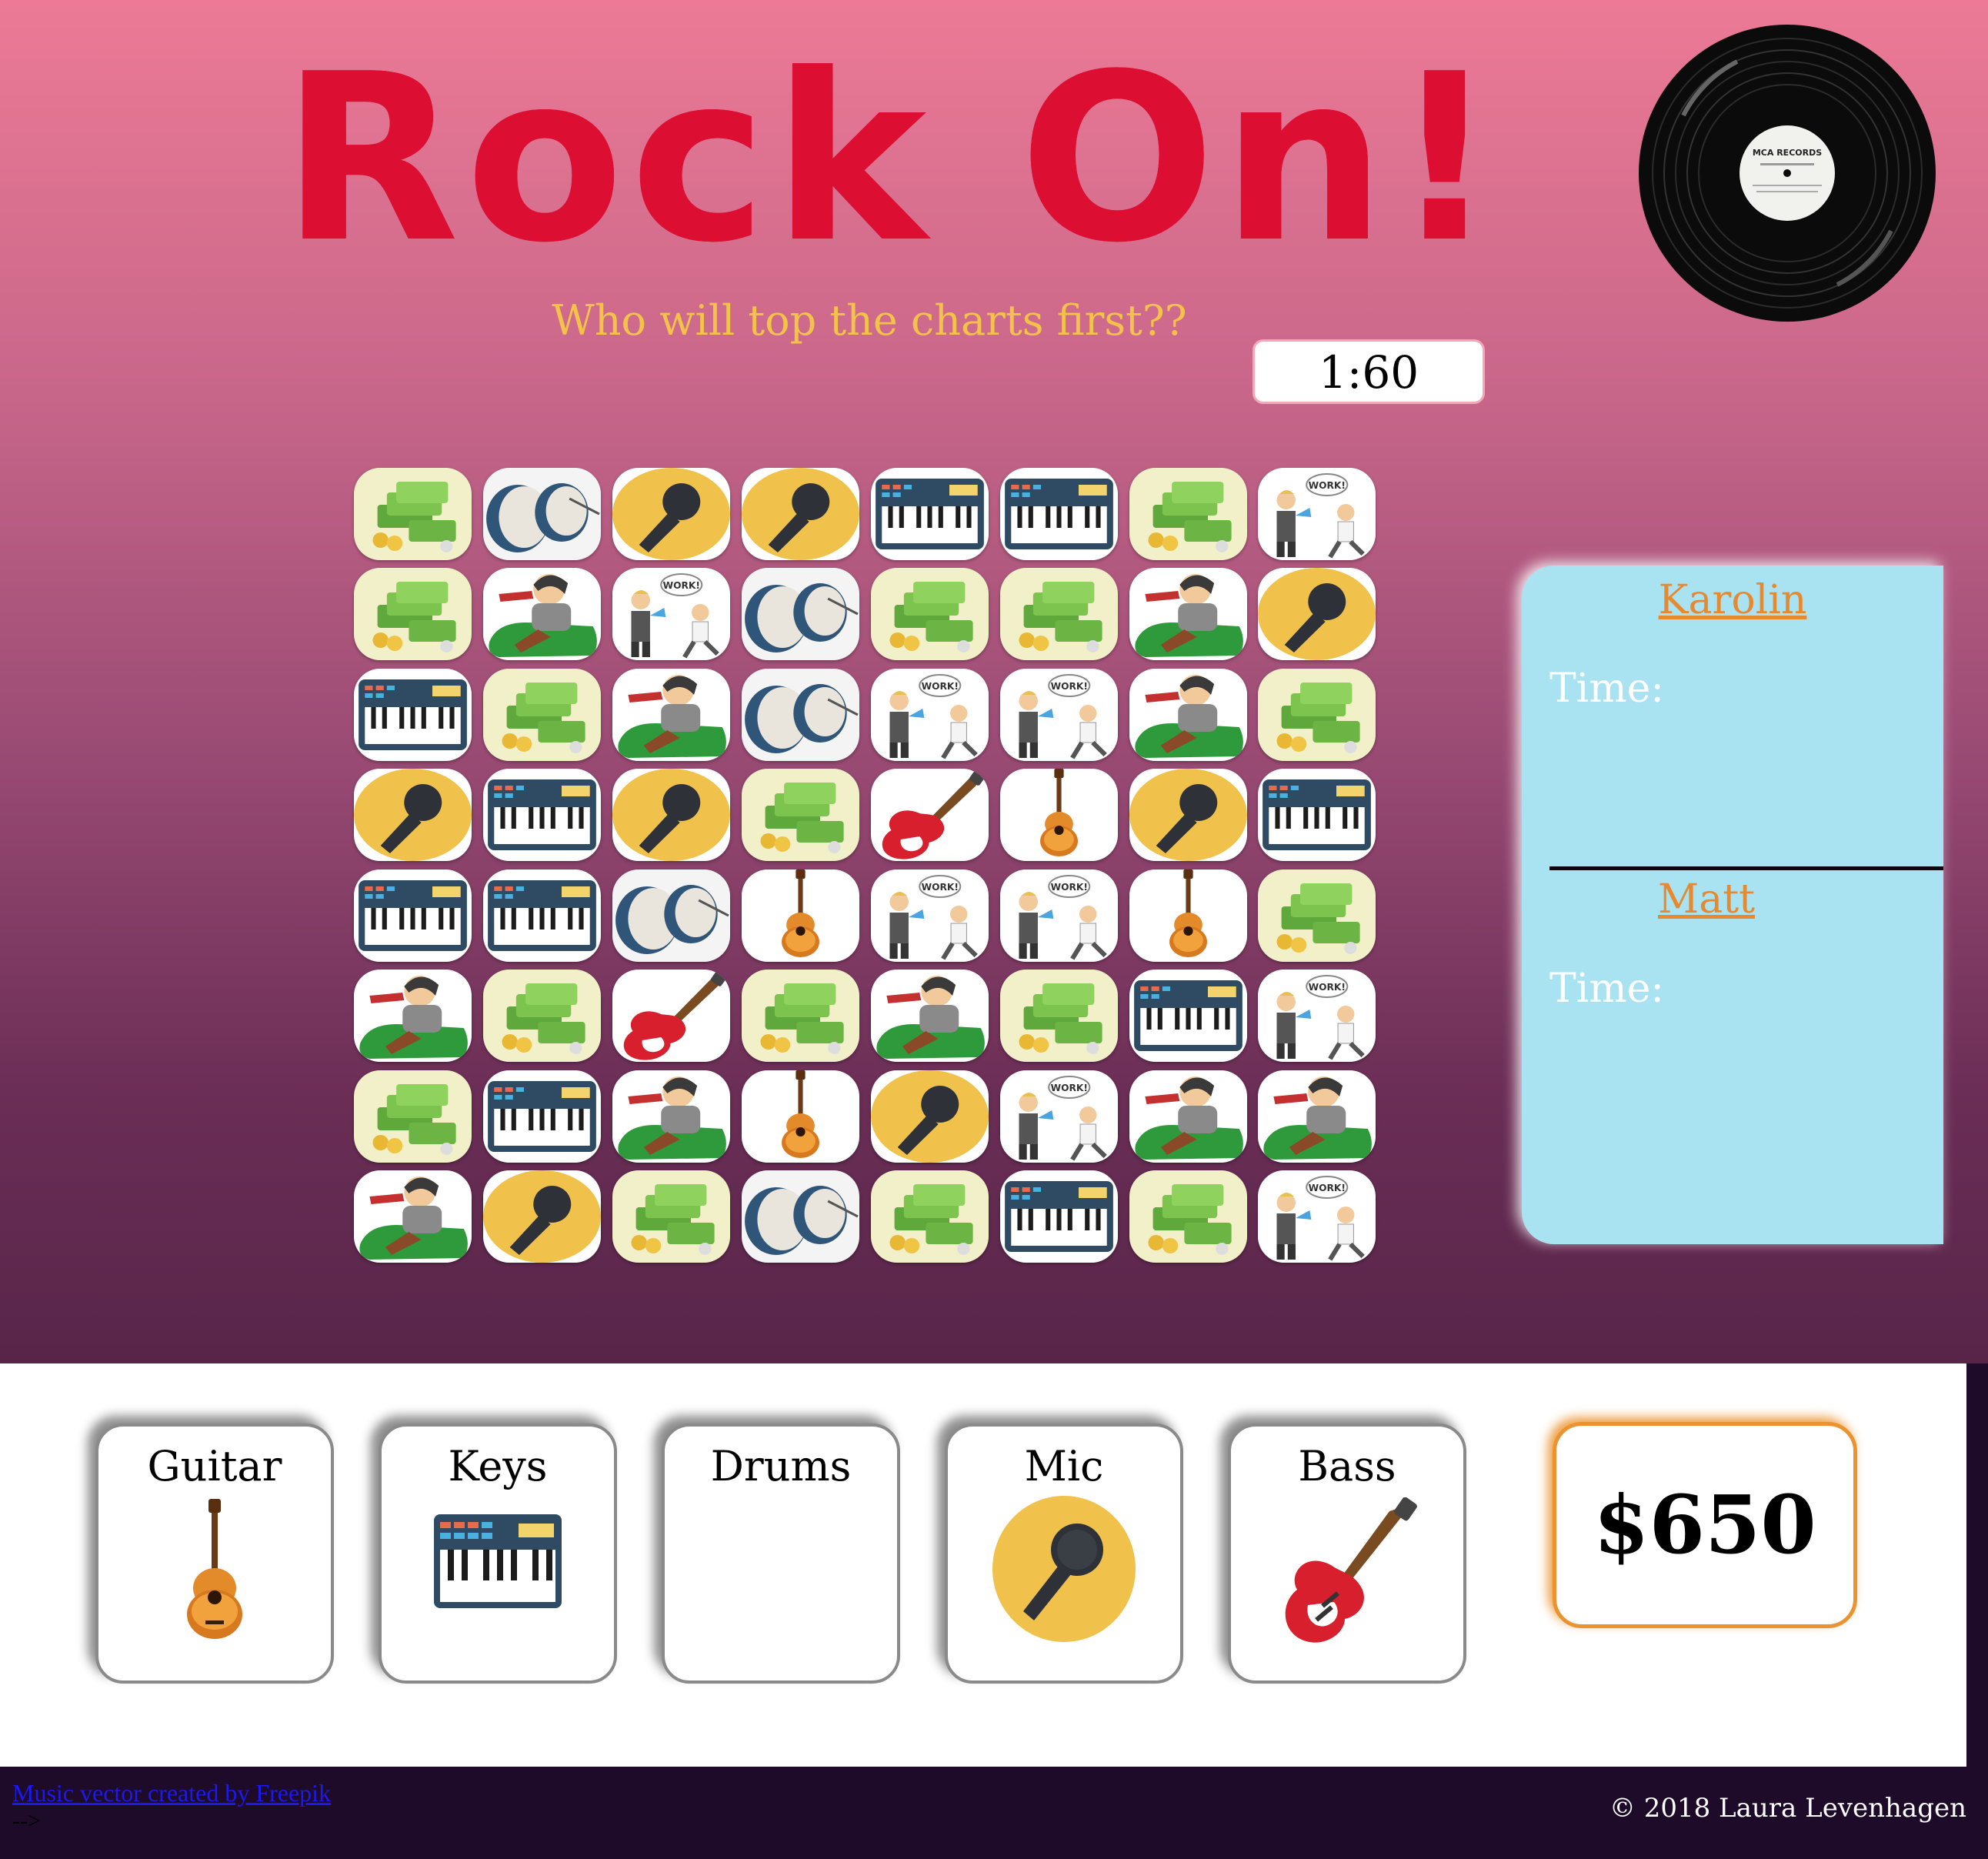 The width and height of the screenshot is (1988, 1859). Describe the element at coordinates (1064, 1569) in the screenshot. I see `microphone-icon` at that location.